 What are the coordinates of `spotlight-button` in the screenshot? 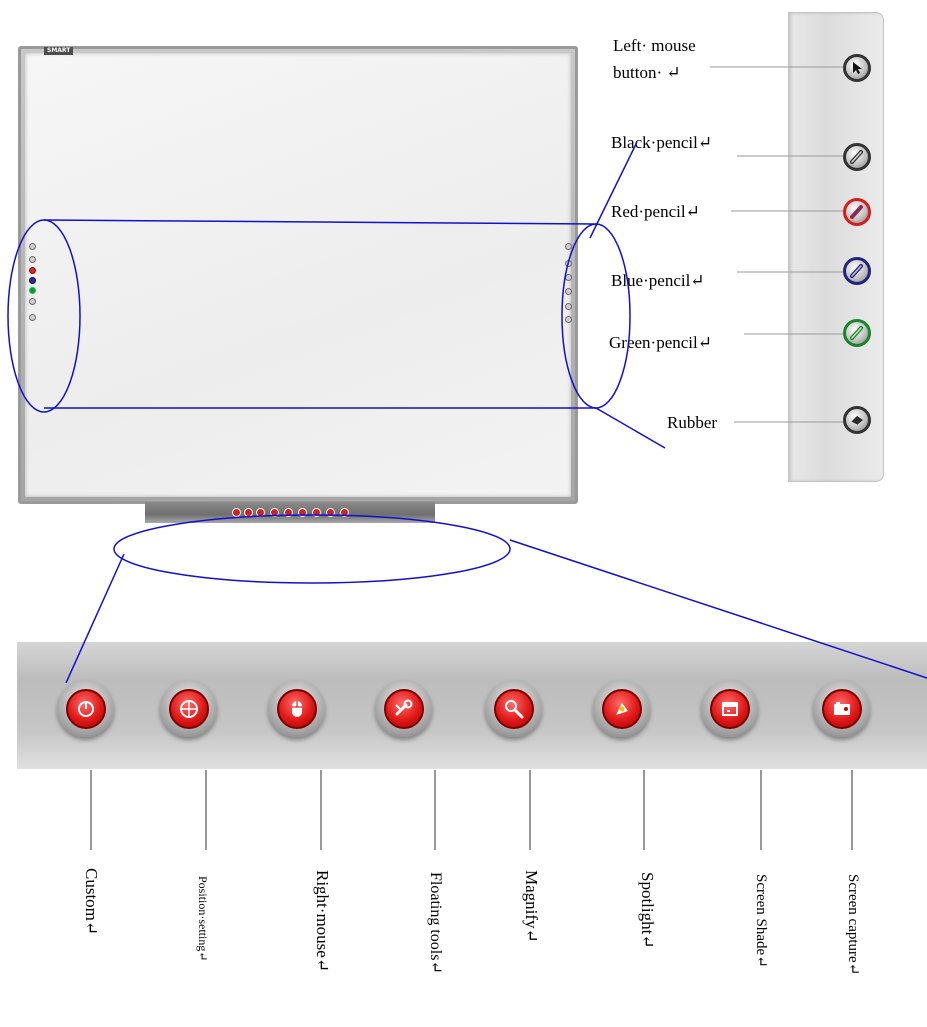 It's located at (621, 708).